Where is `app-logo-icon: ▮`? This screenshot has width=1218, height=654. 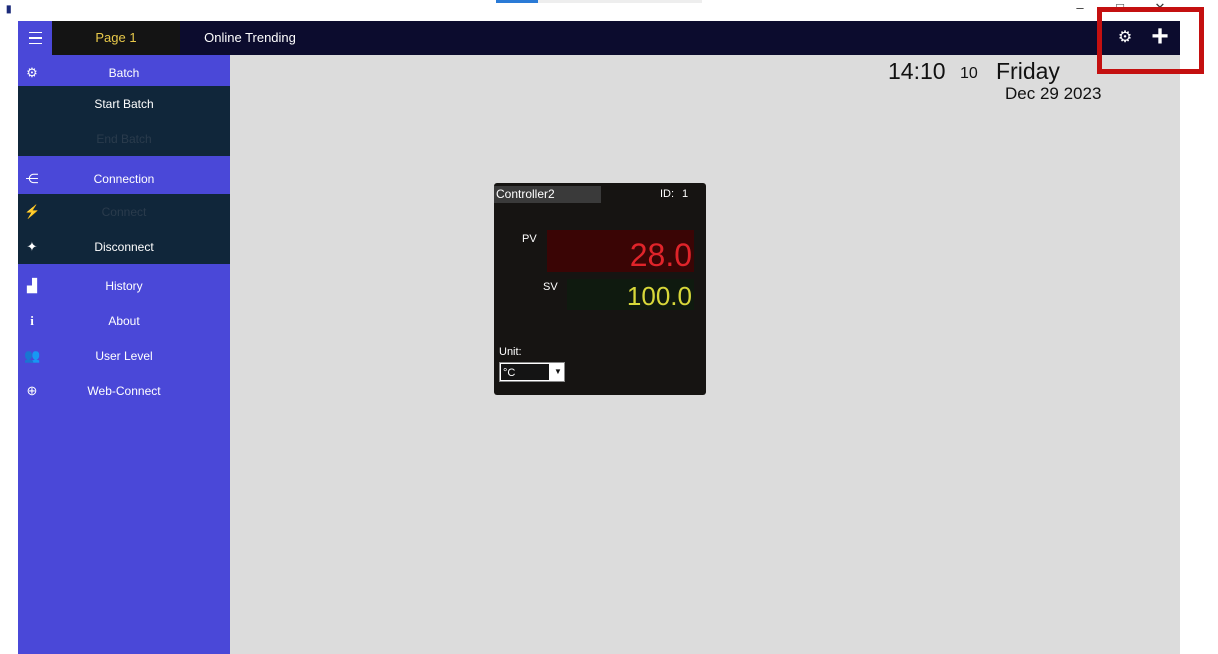 app-logo-icon: ▮ is located at coordinates (9, 9).